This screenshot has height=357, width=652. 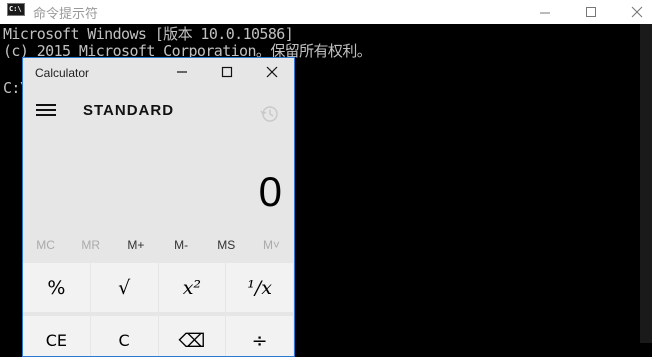 What do you see at coordinates (270, 191) in the screenshot?
I see `result-display: 0` at bounding box center [270, 191].